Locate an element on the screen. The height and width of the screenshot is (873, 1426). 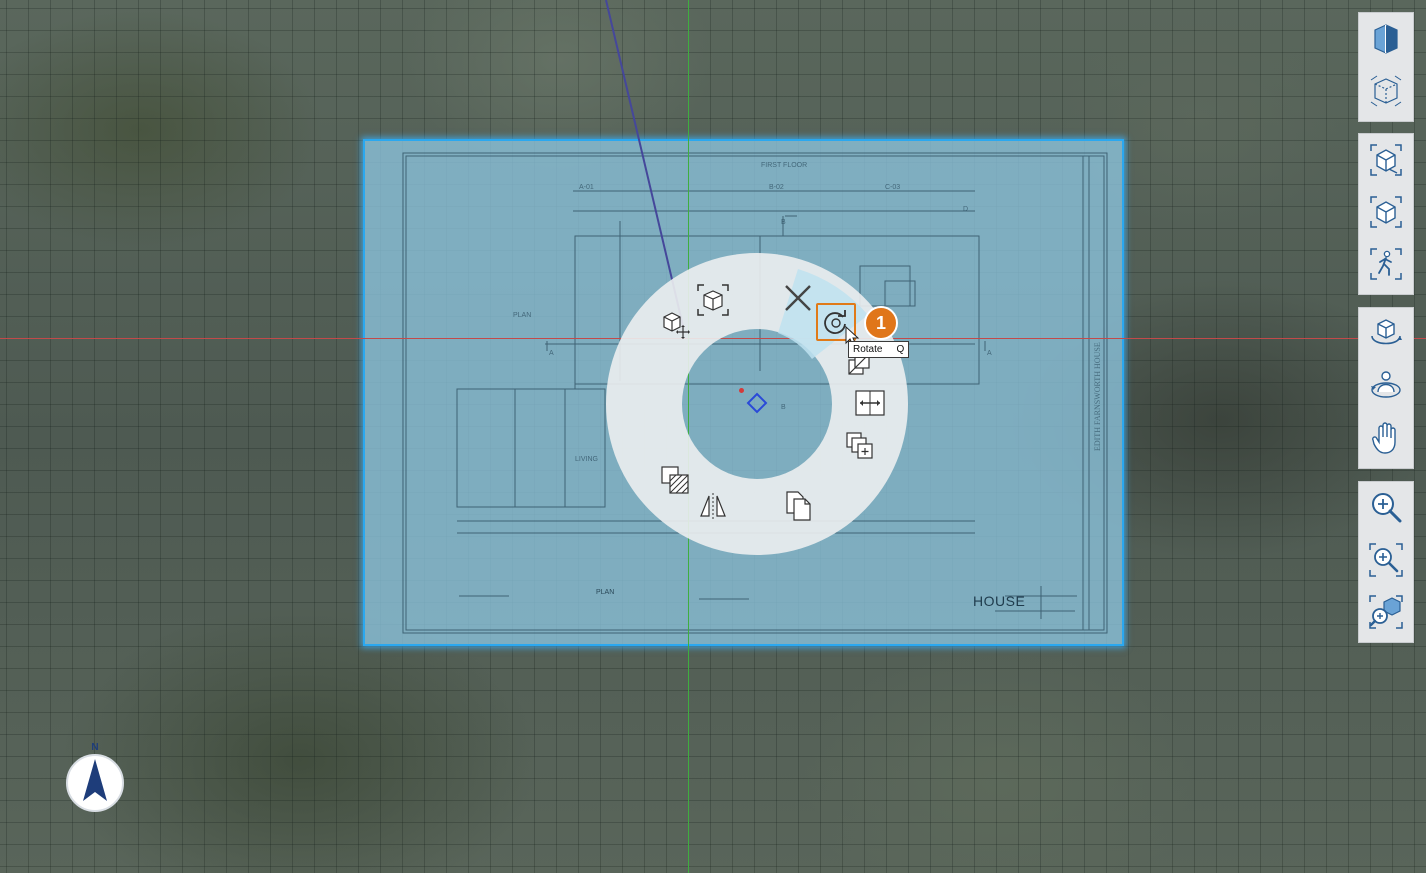
svg-text: A-01 is located at coordinates (586, 187).